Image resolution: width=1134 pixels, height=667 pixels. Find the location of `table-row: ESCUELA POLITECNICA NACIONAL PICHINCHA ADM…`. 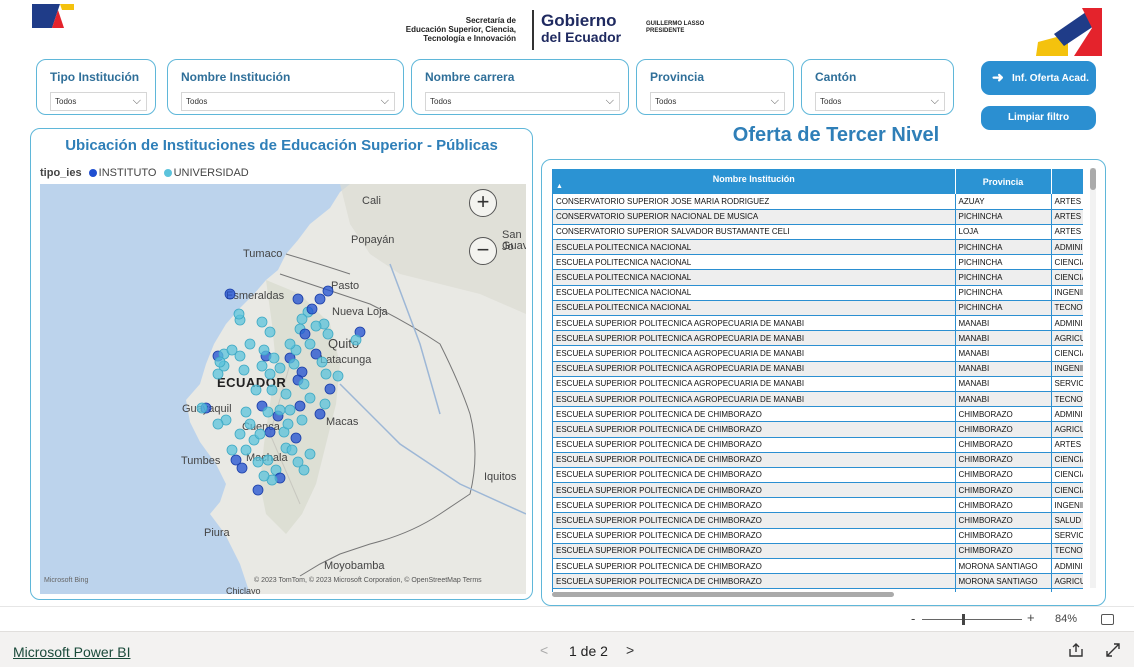

table-row: ESCUELA POLITECNICA NACIONAL PICHINCHA ADM… is located at coordinates (818, 247).